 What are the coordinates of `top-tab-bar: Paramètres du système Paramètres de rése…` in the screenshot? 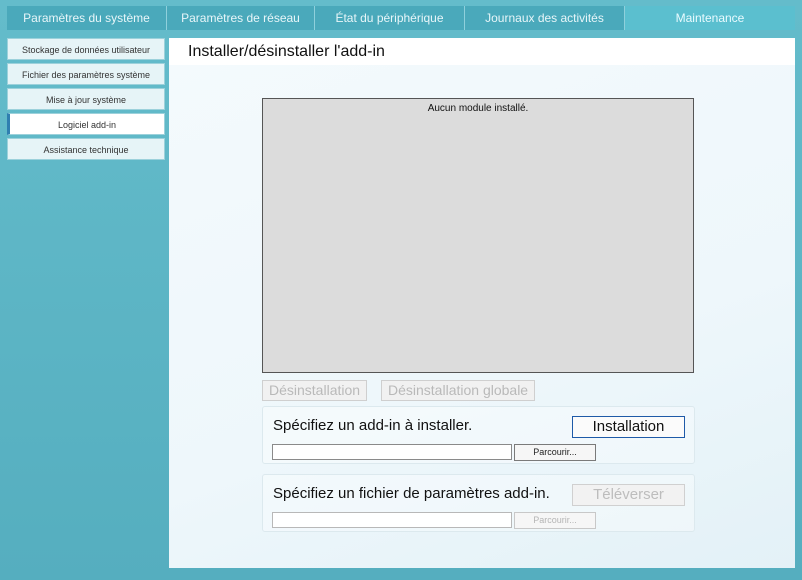 It's located at (401, 18).